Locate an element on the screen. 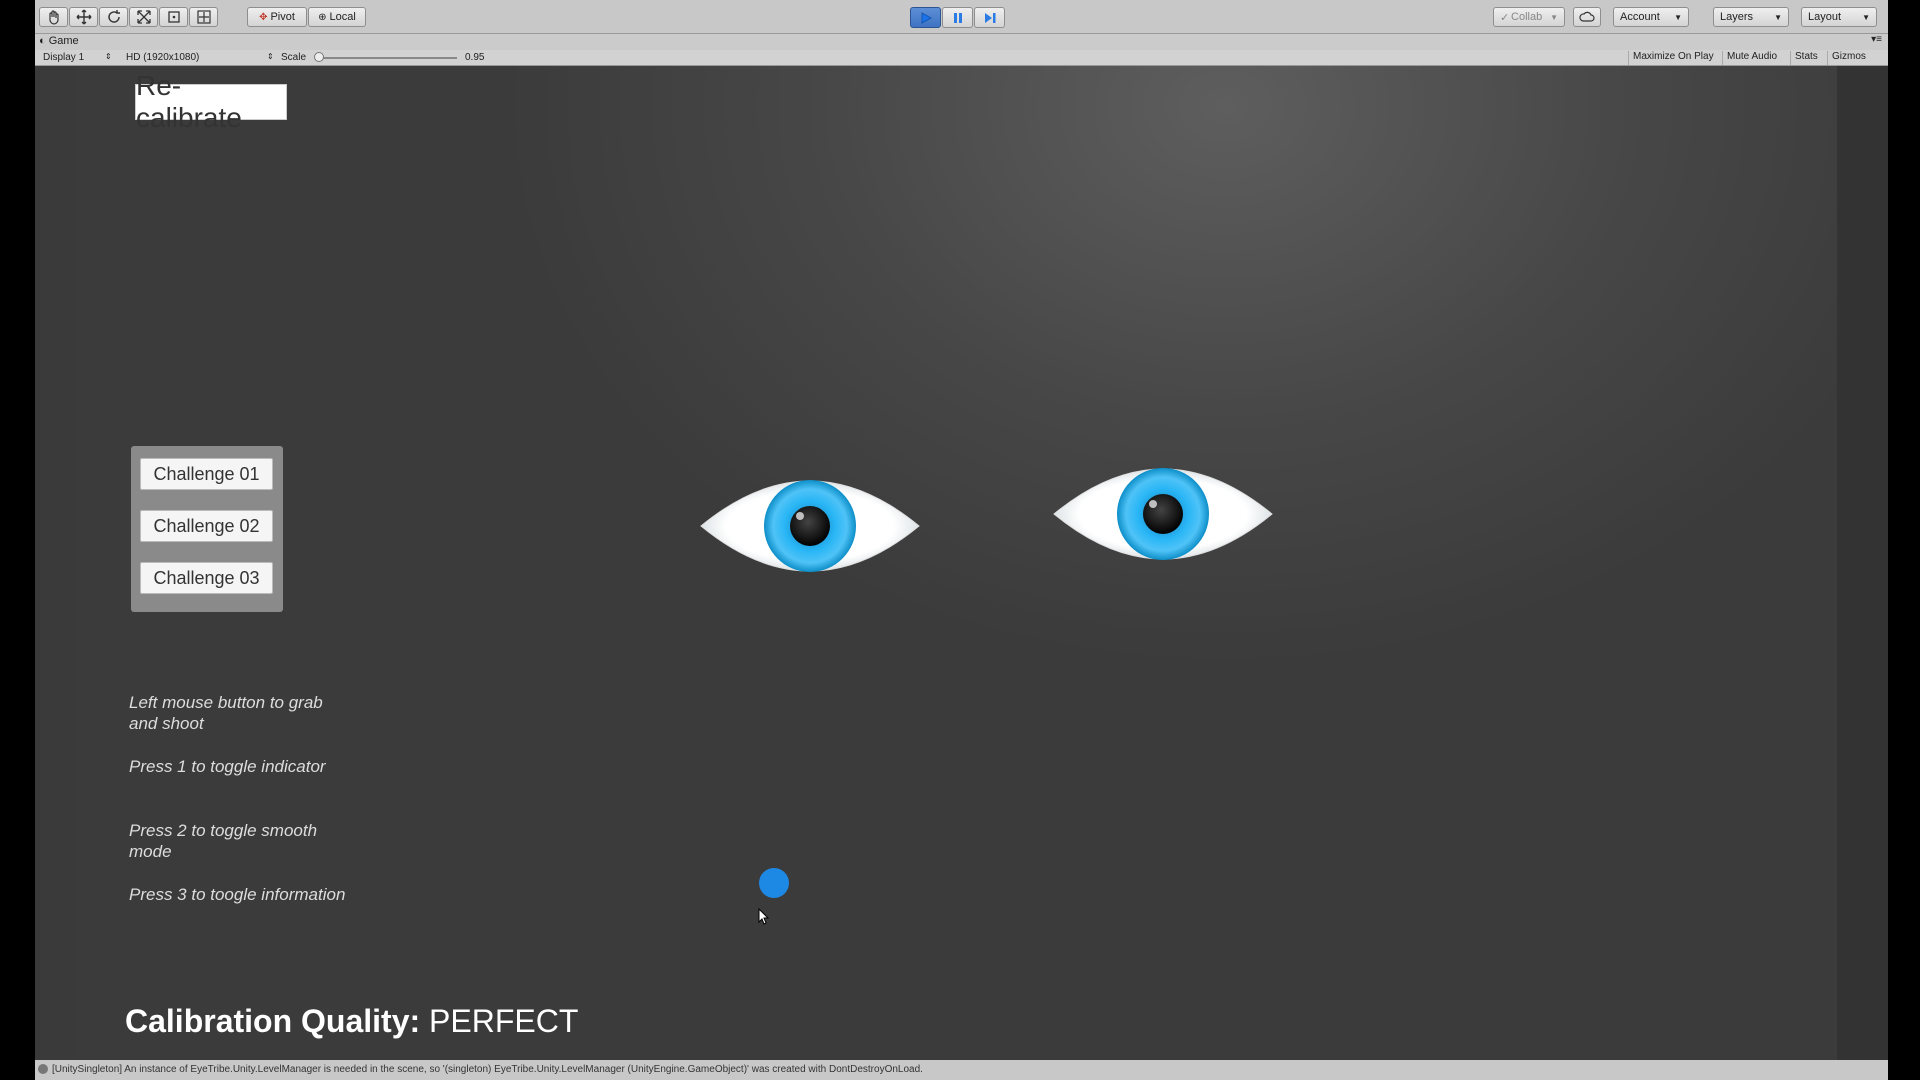 Image resolution: width=1920 pixels, height=1080 pixels. move-tool-button is located at coordinates (83, 17).